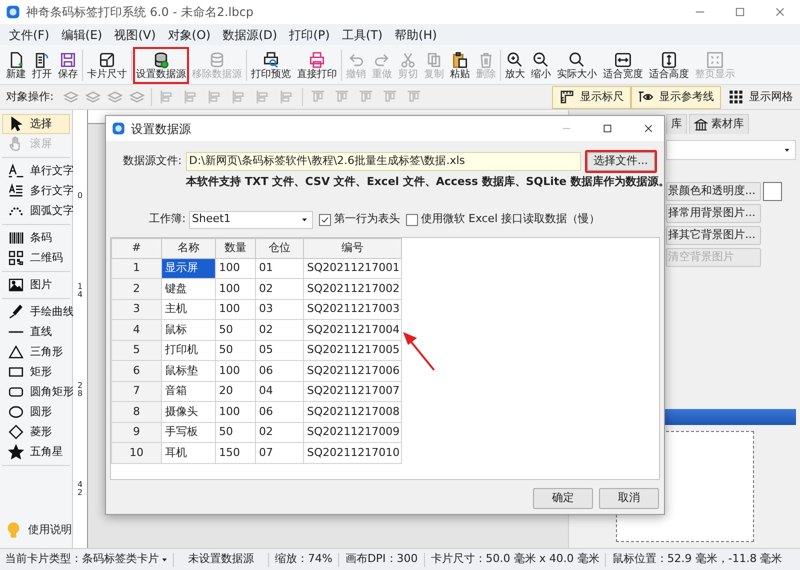  Describe the element at coordinates (787, 150) in the screenshot. I see `caret-icon` at that location.